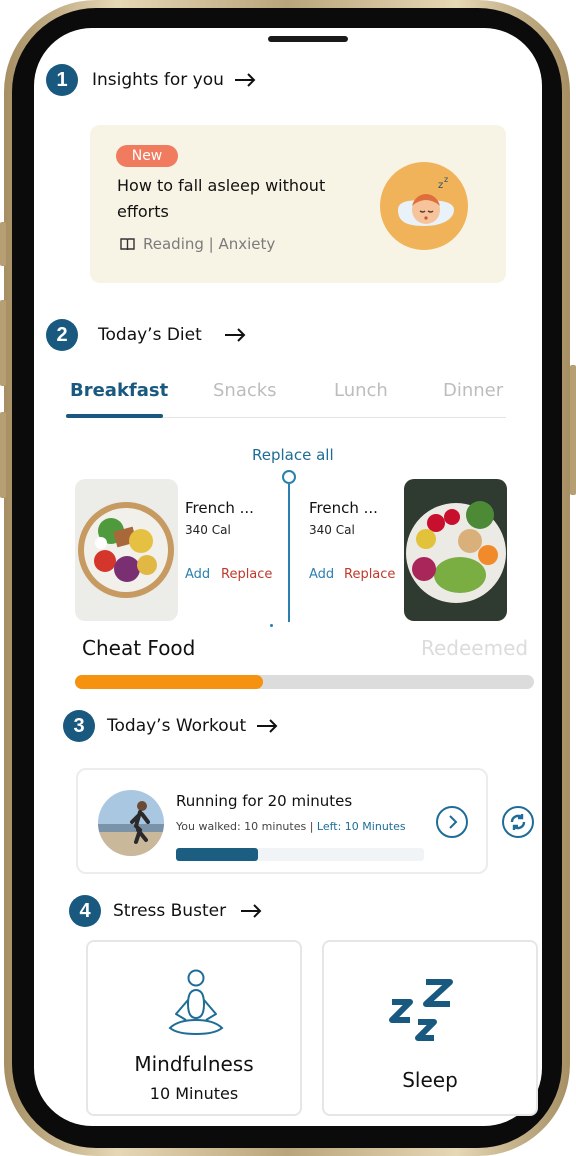  I want to click on section-number-badge: 1, so click(62, 80).